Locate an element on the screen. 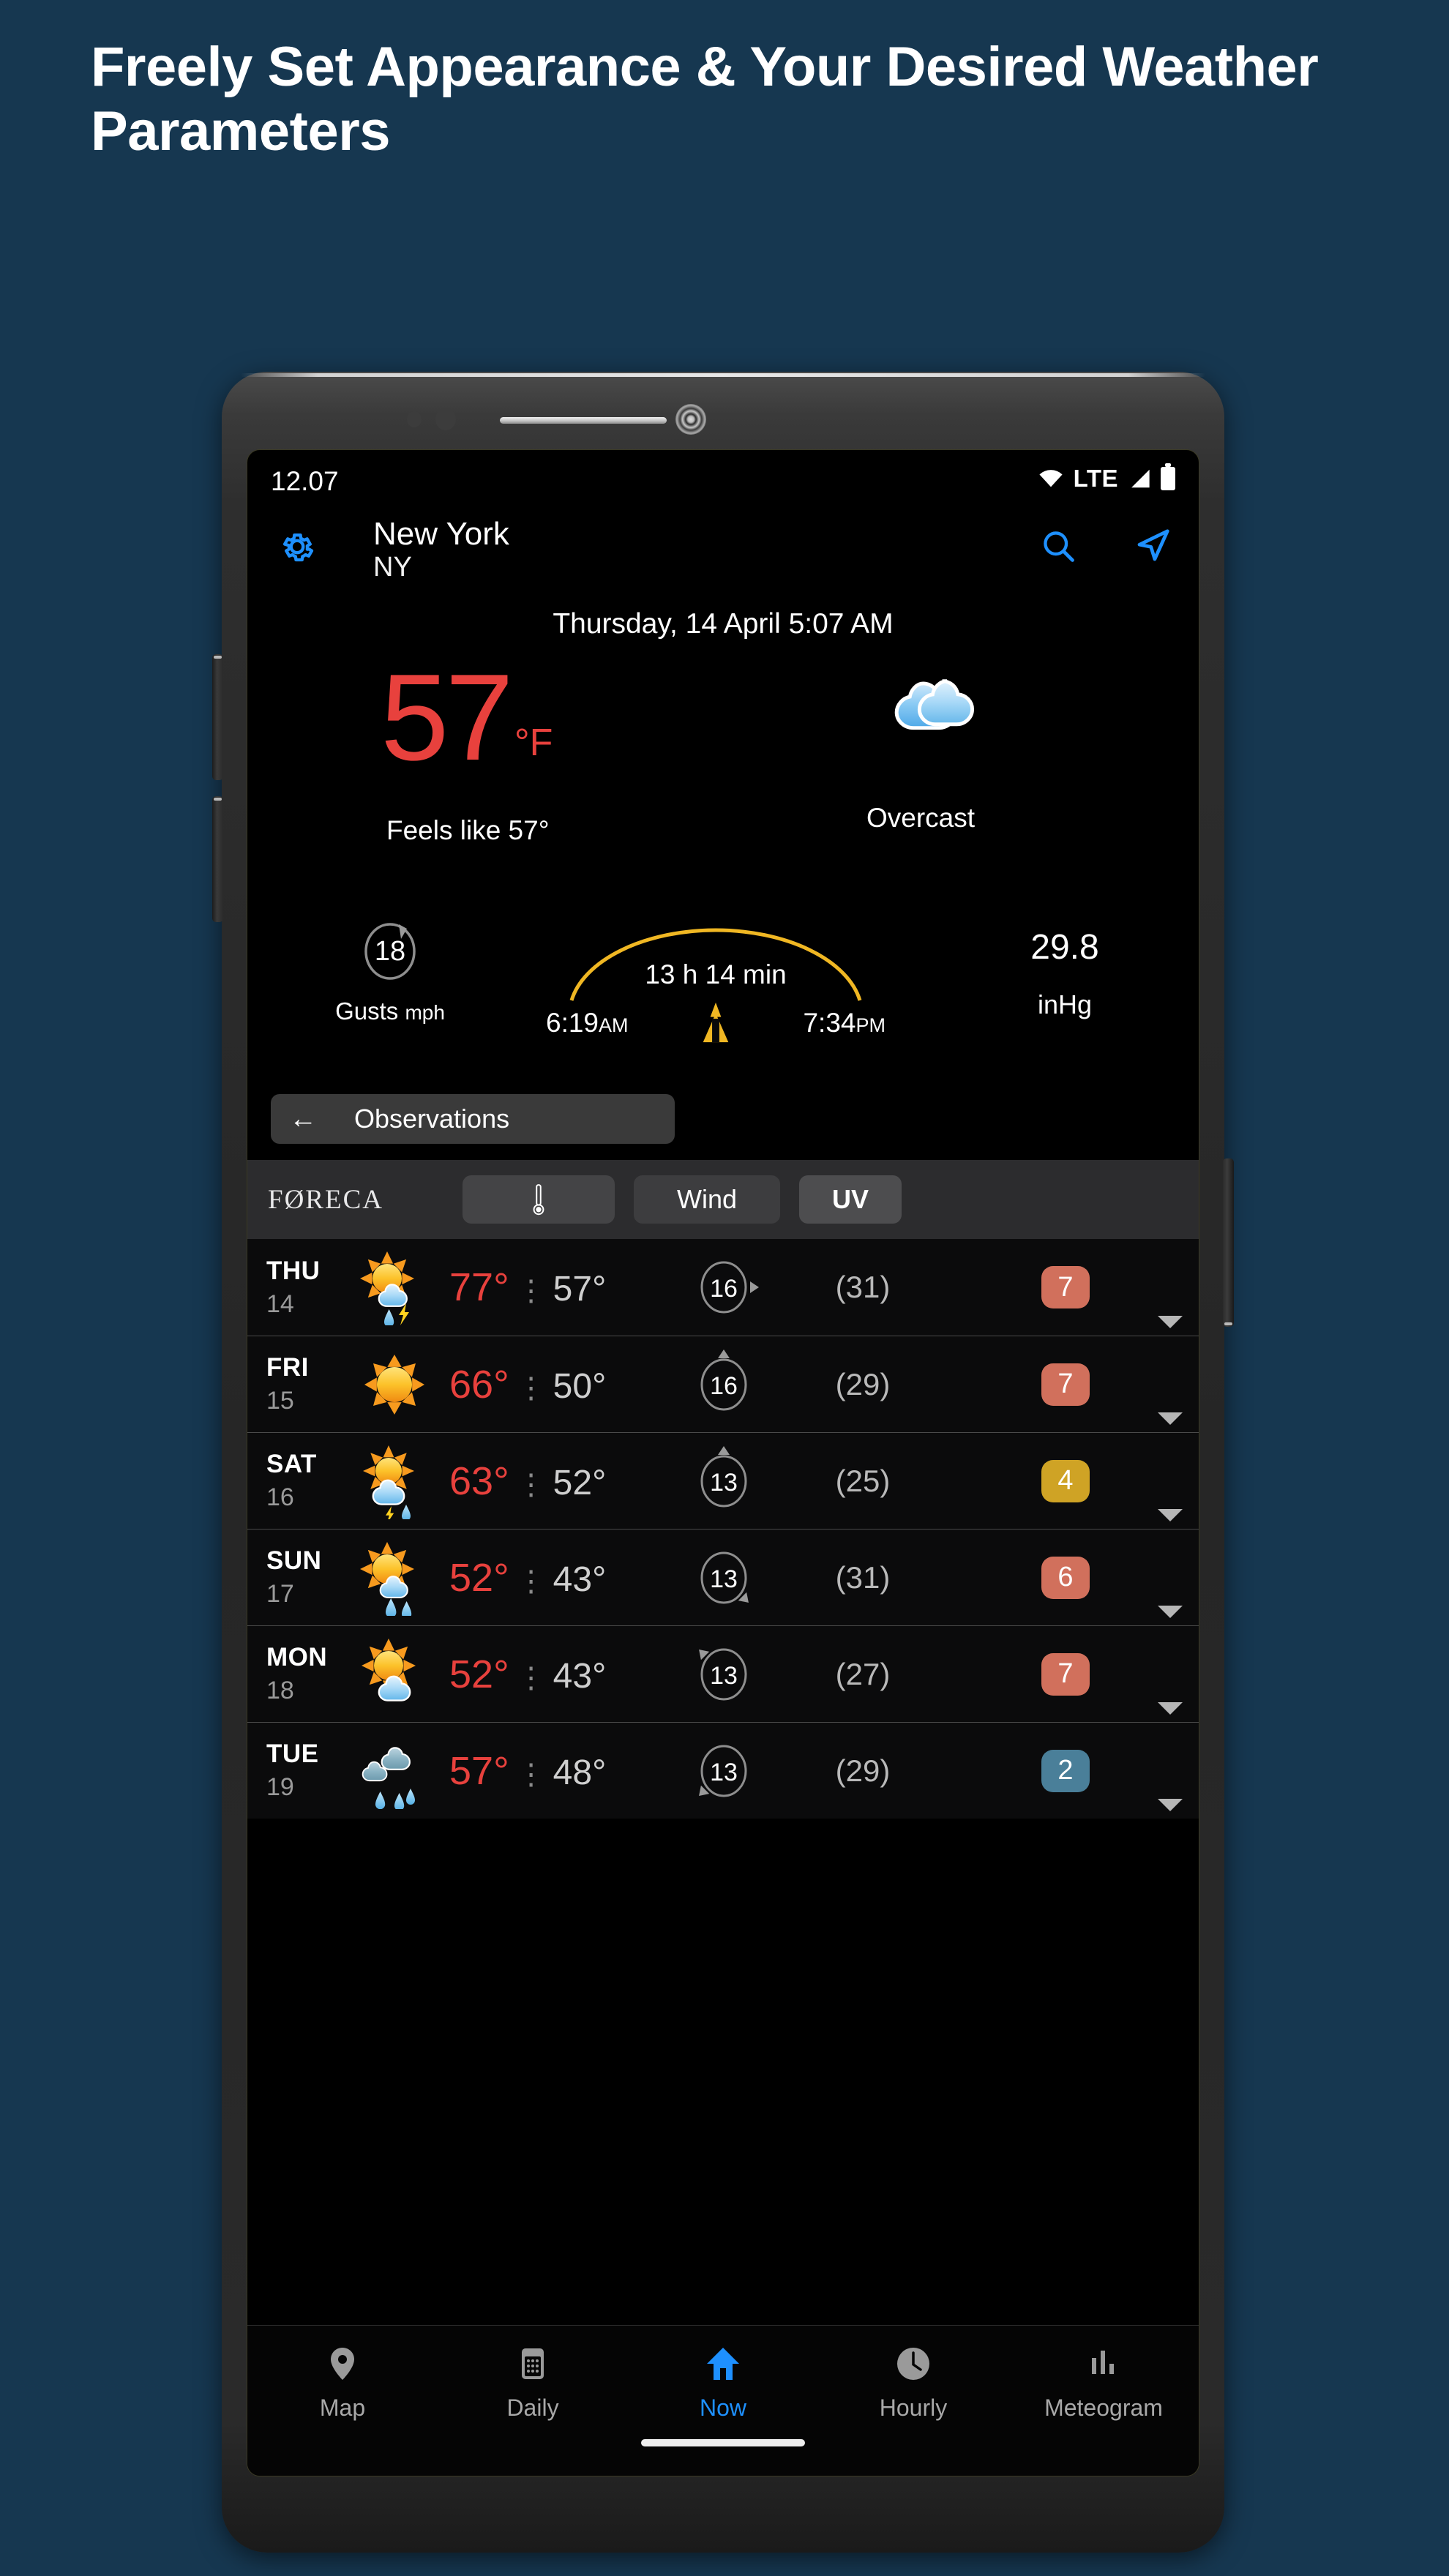 This screenshot has height=2576, width=1449. table-row: SAT 16 63° ⋮ 52° 13 (25) 4 is located at coordinates (723, 1480).